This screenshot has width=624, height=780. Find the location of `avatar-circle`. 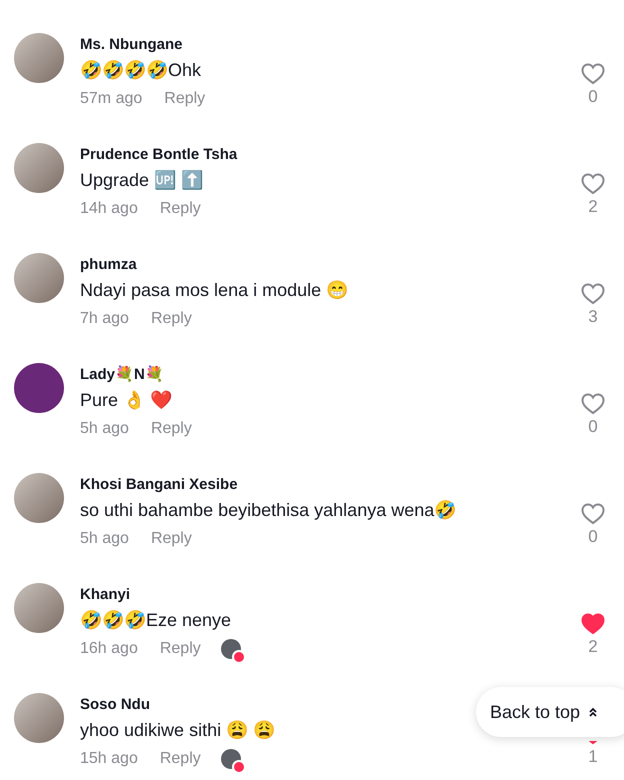

avatar-circle is located at coordinates (39, 388).